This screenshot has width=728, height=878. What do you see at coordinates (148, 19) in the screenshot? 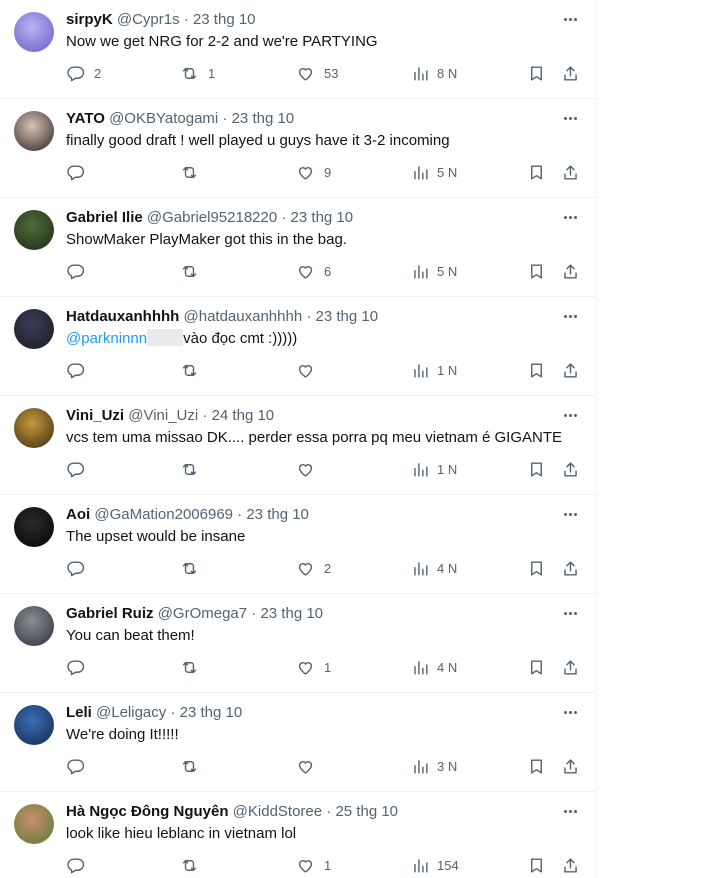
I see `user-handle: @Cypr1s` at bounding box center [148, 19].